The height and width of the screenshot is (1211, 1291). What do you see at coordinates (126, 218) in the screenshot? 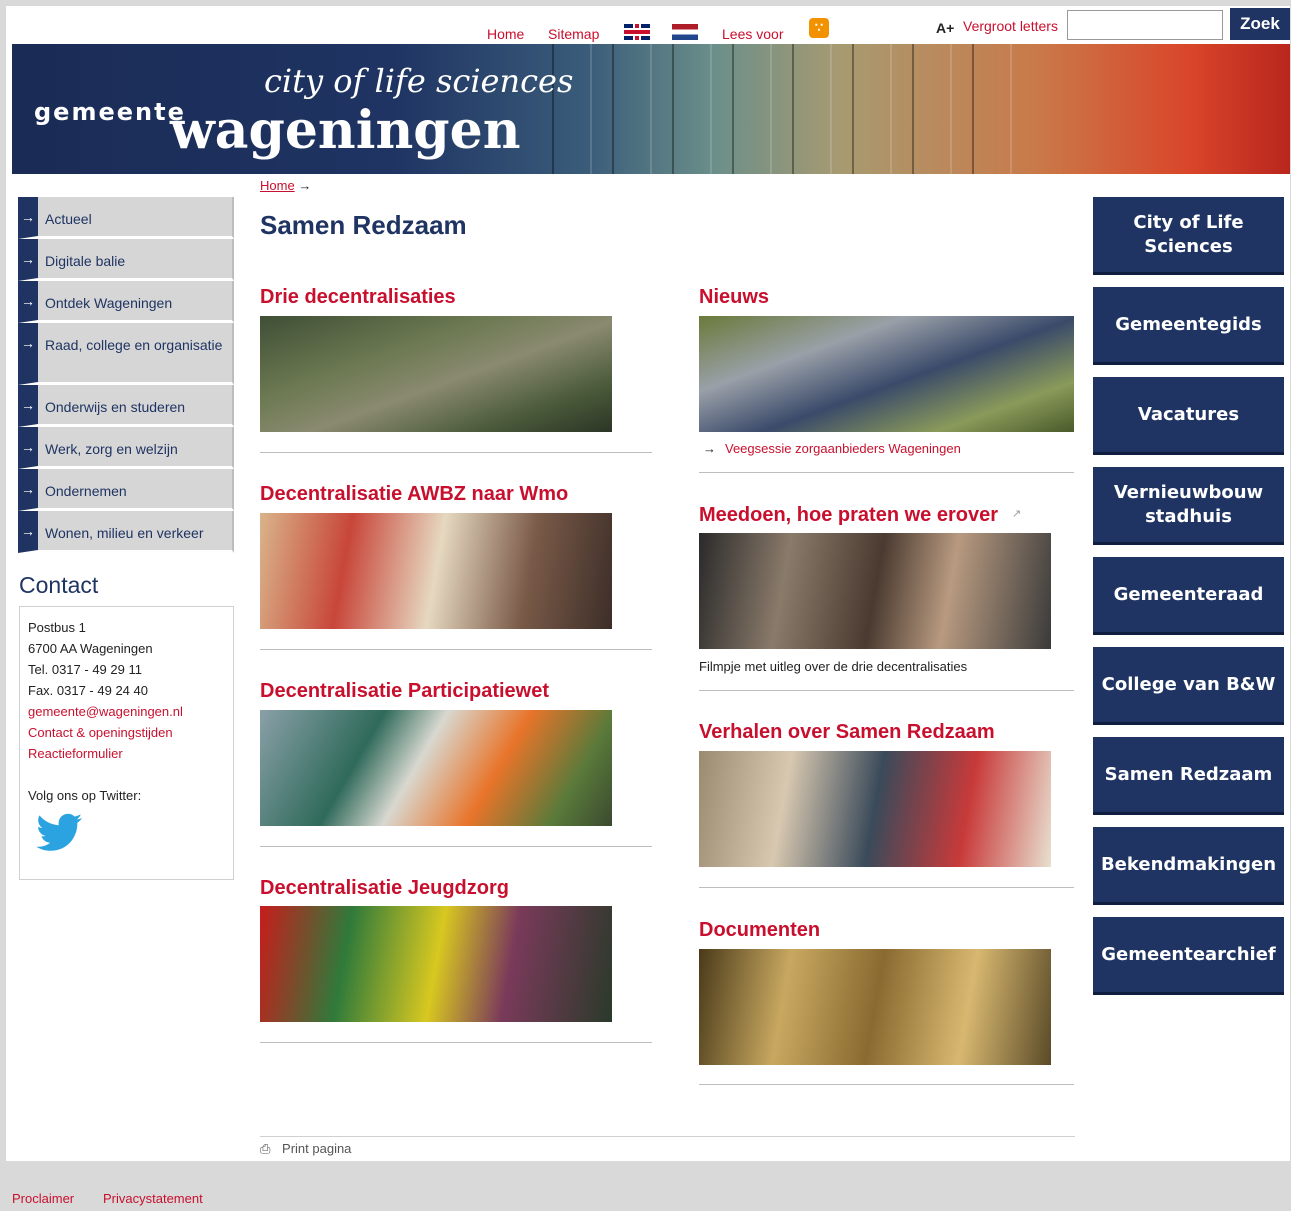
I see `nav-item-actueel: → Actueel` at bounding box center [126, 218].